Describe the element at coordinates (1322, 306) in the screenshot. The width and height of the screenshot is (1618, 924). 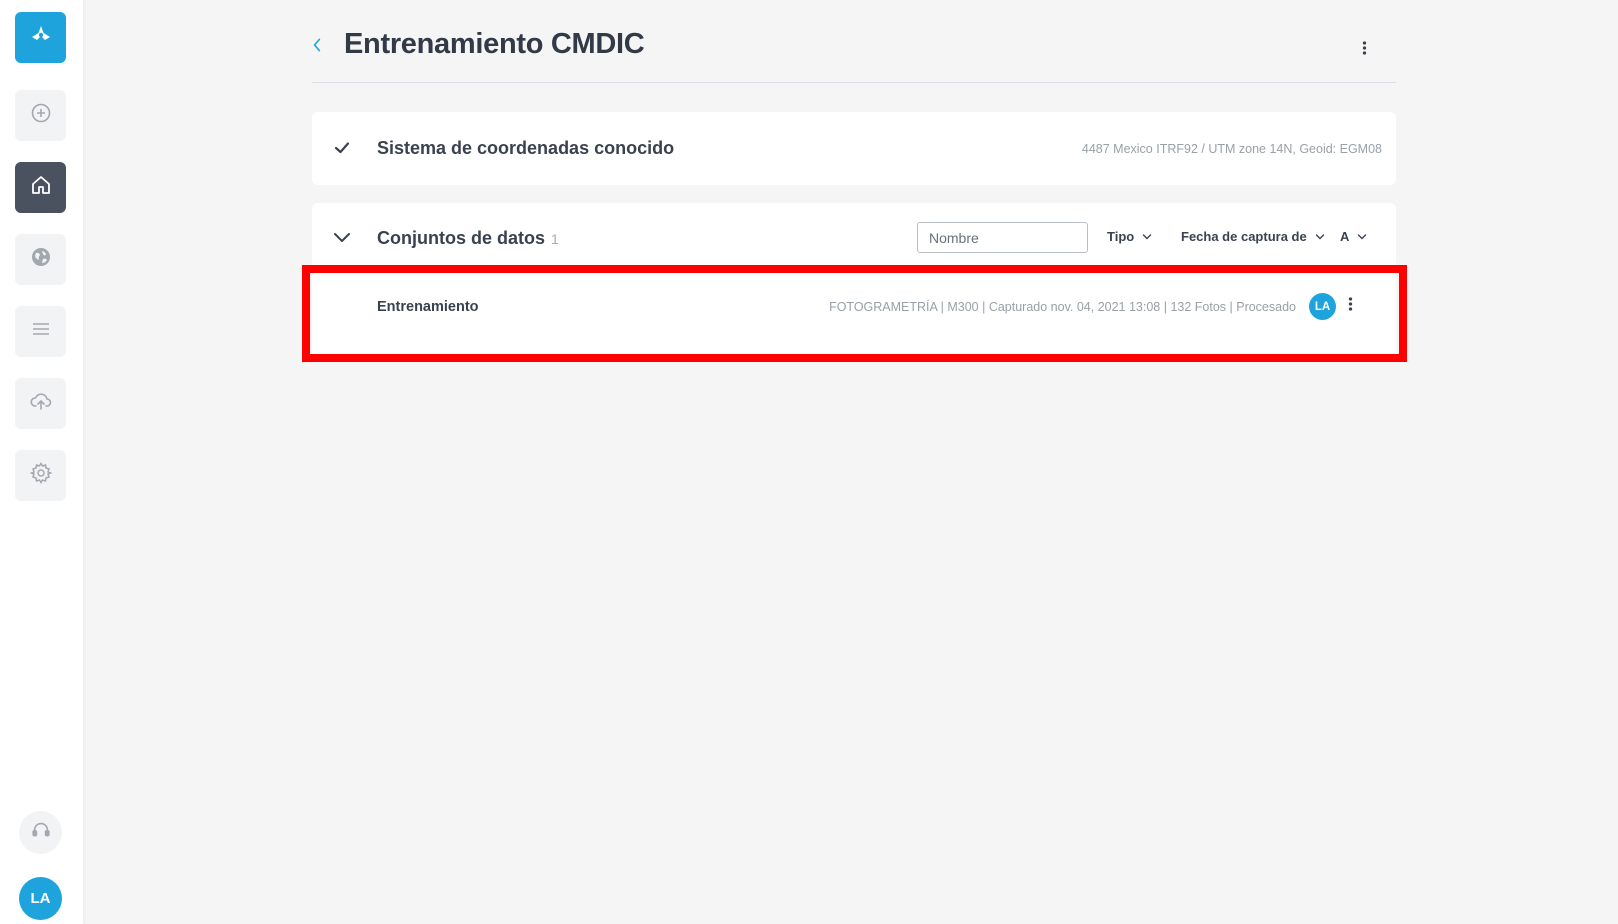
I see `dataset-owner-avatar: LA` at that location.